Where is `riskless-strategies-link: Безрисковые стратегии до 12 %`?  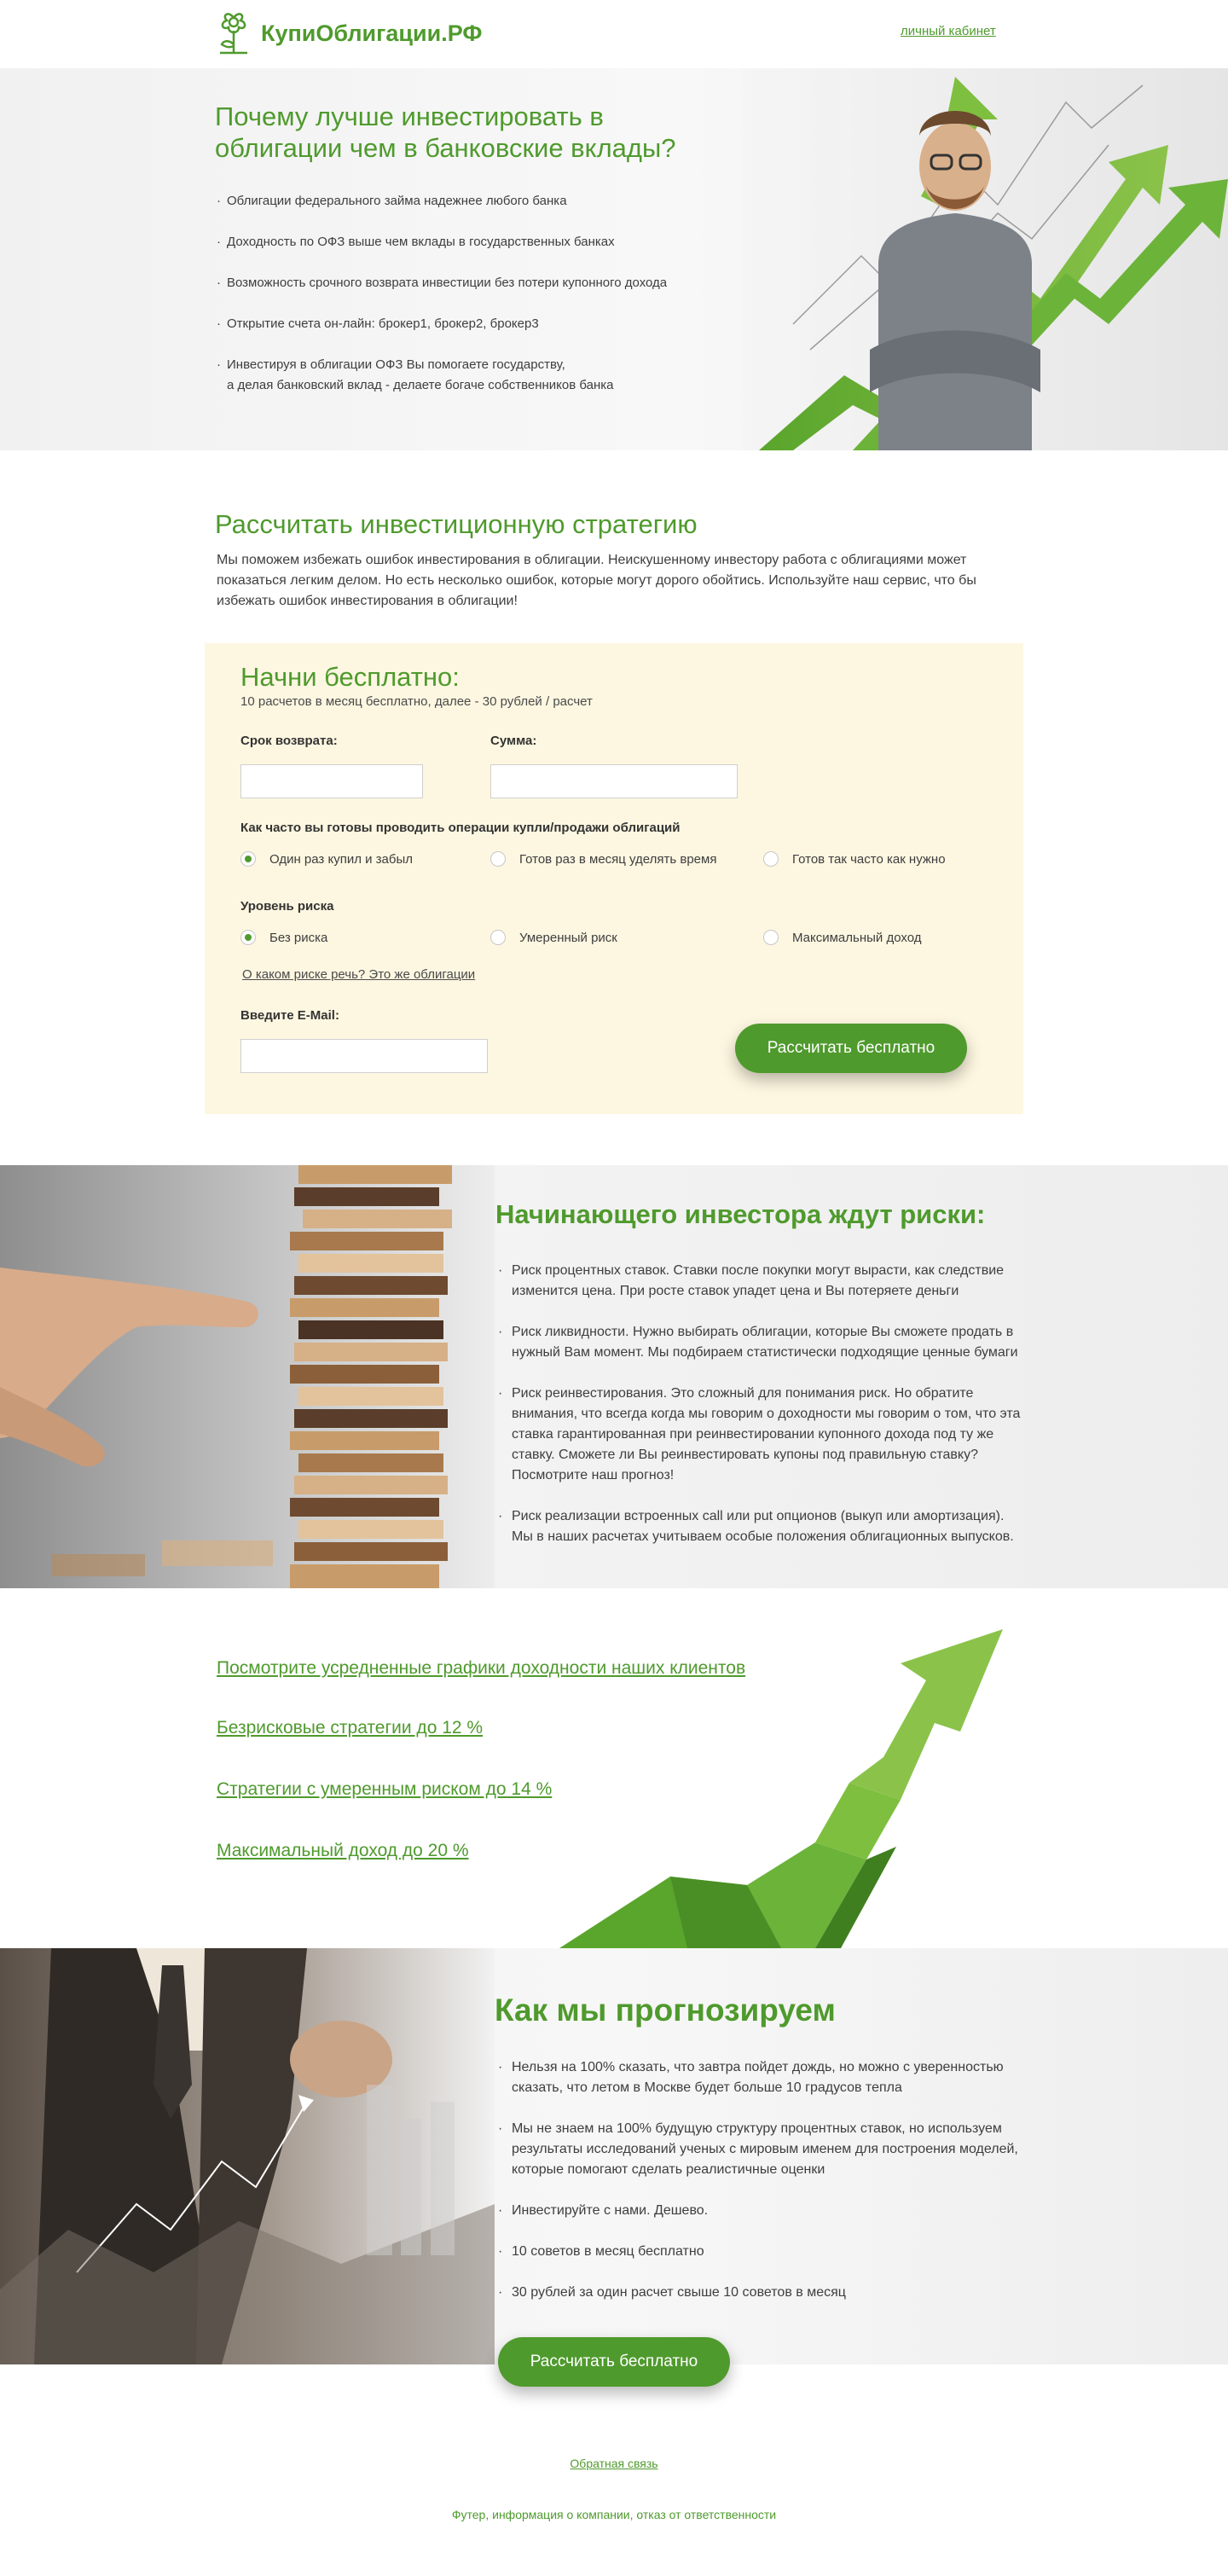 riskless-strategies-link: Безрисковые стратегии до 12 % is located at coordinates (350, 1728).